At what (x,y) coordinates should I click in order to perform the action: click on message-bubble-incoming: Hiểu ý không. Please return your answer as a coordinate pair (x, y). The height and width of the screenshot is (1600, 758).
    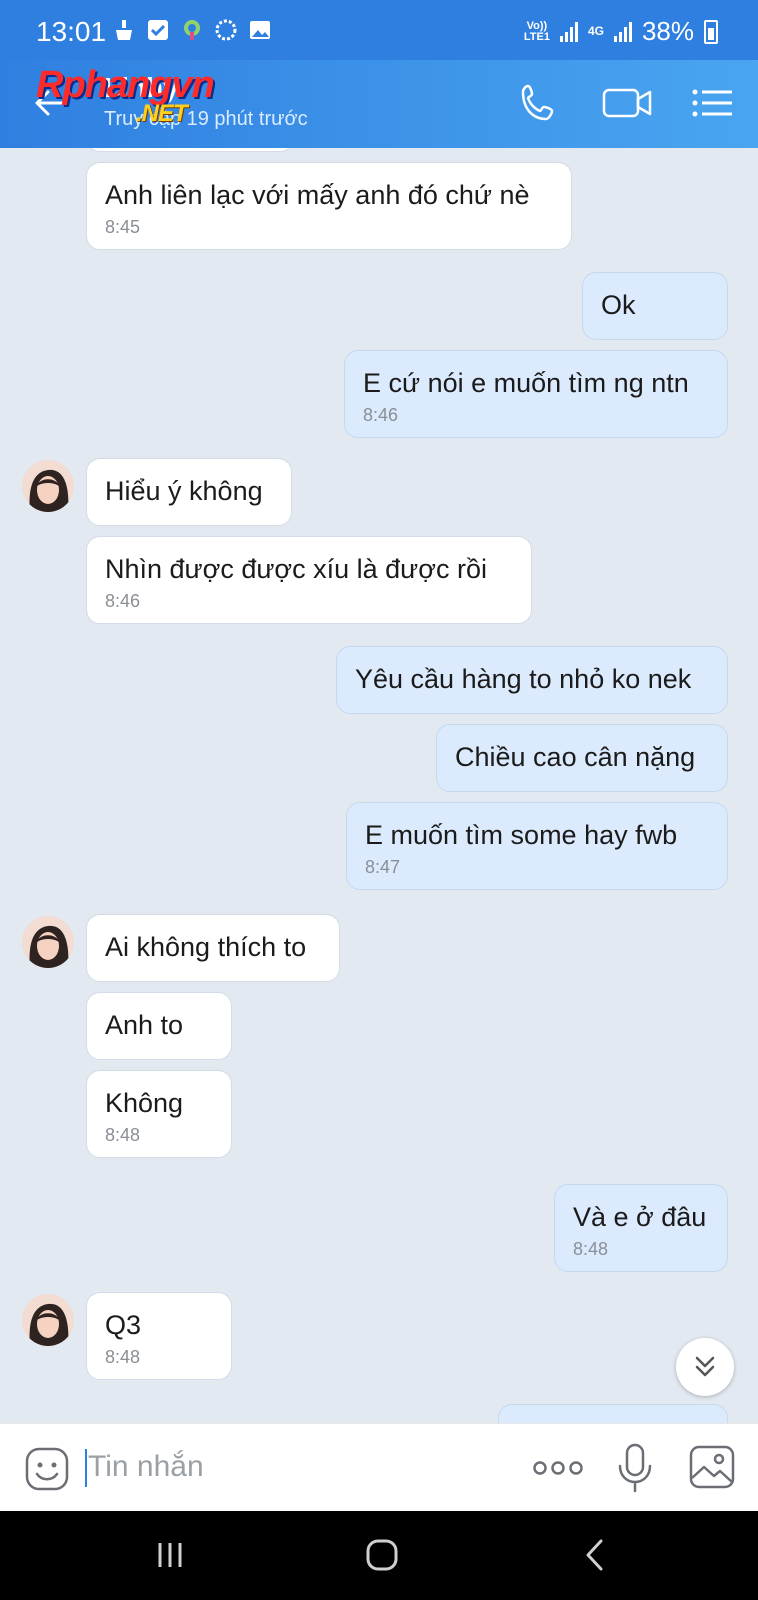
    Looking at the image, I should click on (189, 492).